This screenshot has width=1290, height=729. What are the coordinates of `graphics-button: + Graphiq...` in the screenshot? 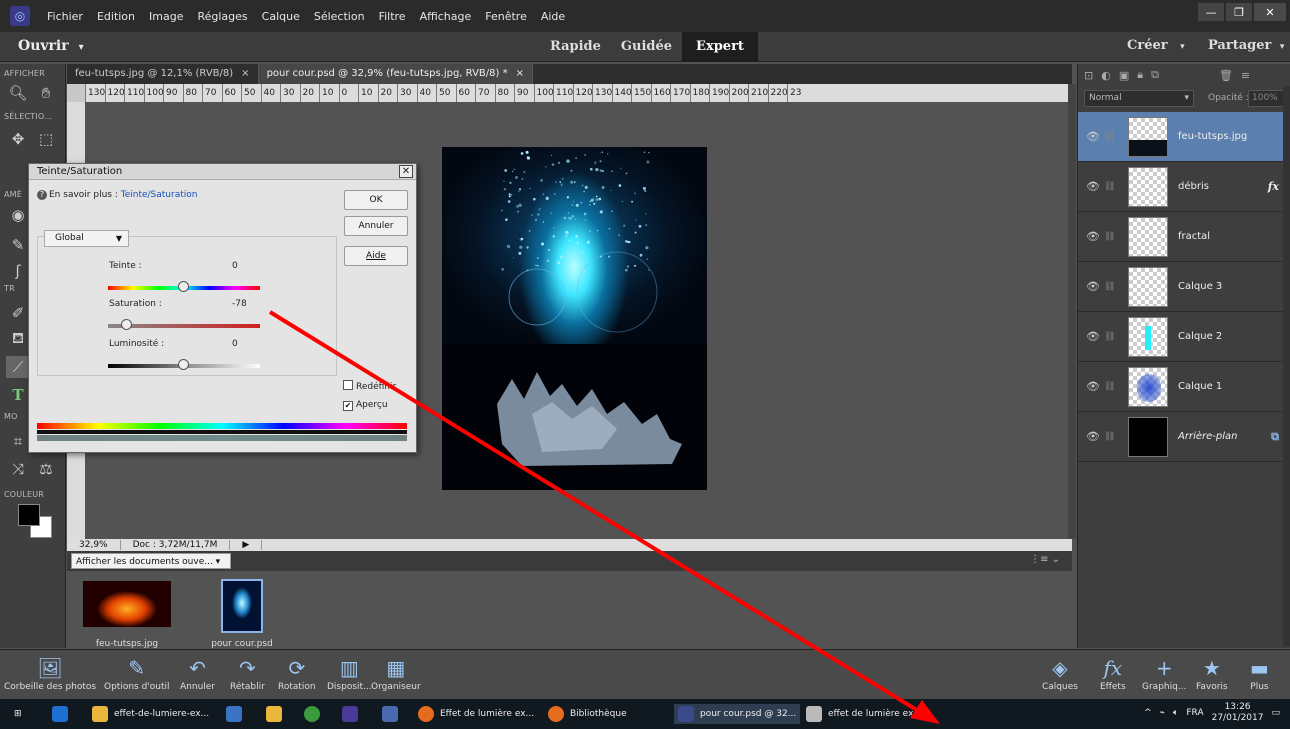 It's located at (1164, 673).